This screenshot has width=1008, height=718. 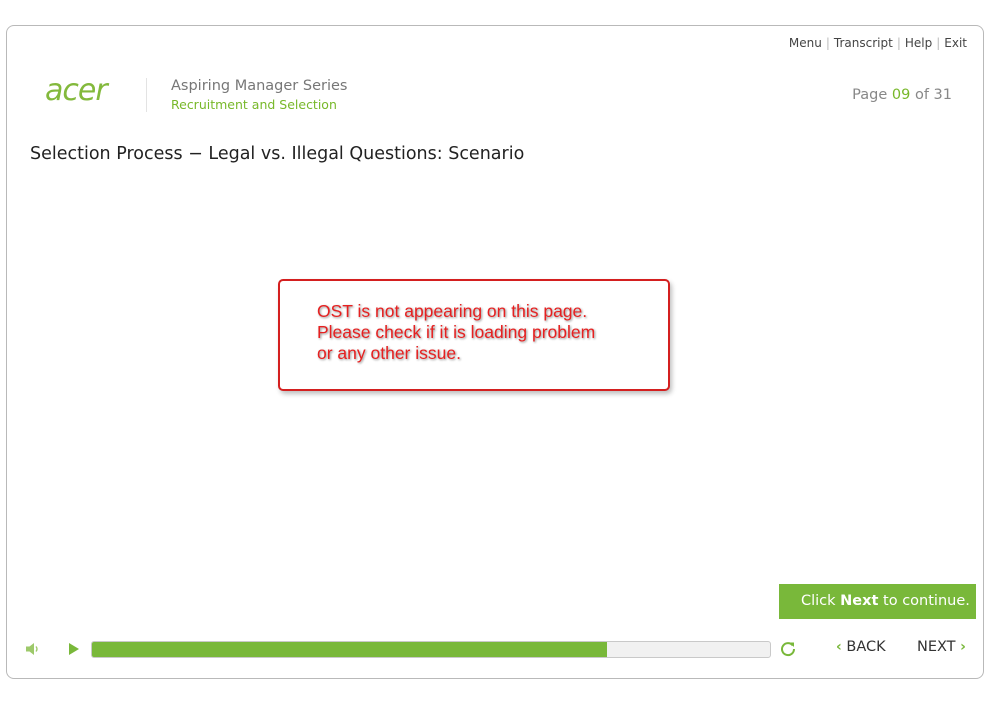 I want to click on continue-pre: Click, so click(x=818, y=601).